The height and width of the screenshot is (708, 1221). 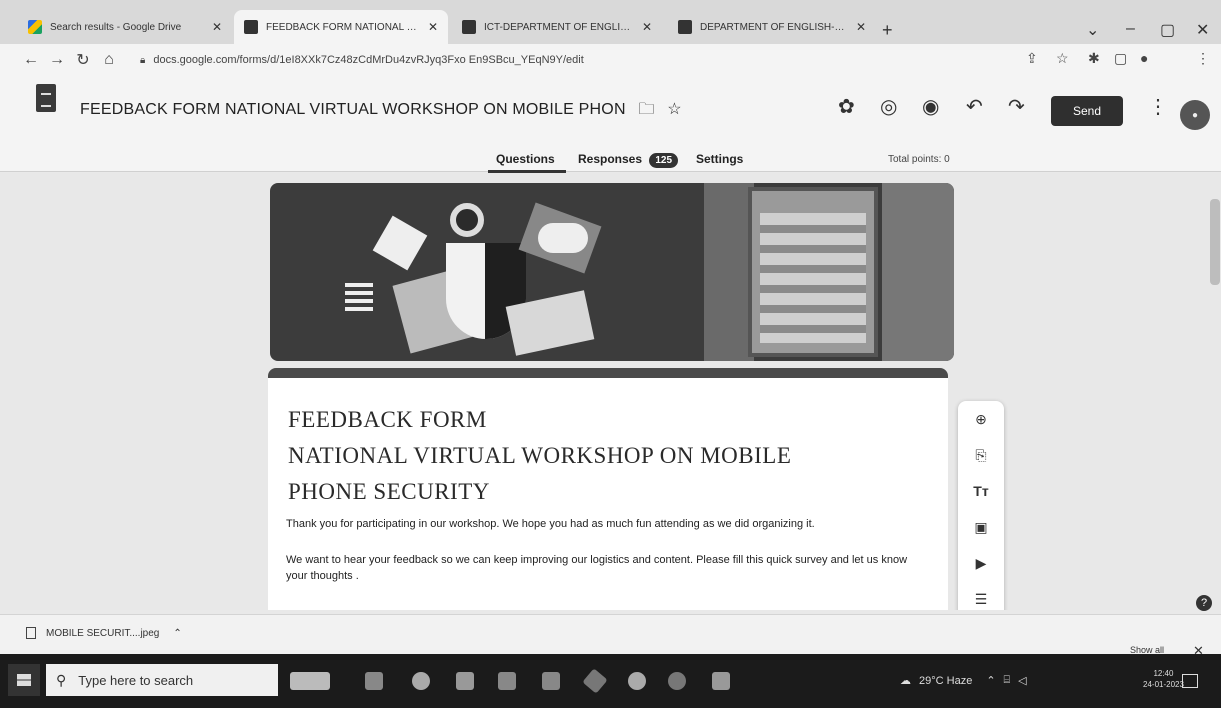 What do you see at coordinates (905, 681) in the screenshot?
I see `weather-icon: ☁` at bounding box center [905, 681].